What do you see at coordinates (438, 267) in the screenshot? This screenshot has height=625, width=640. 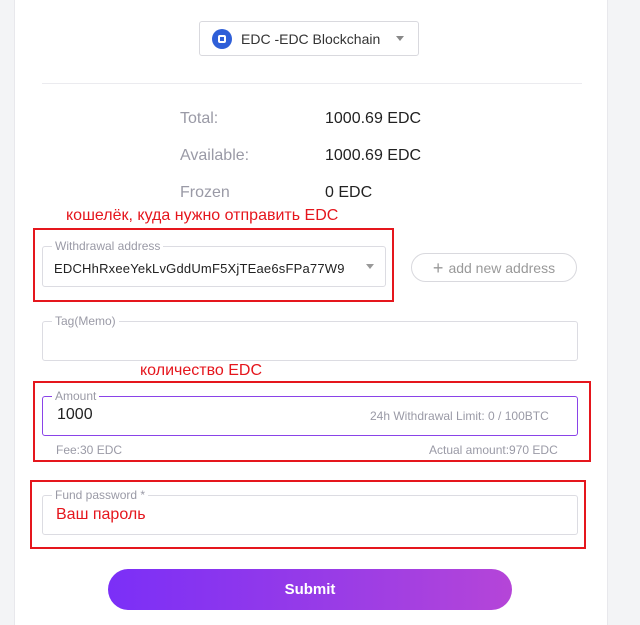 I see `plus-icon: +` at bounding box center [438, 267].